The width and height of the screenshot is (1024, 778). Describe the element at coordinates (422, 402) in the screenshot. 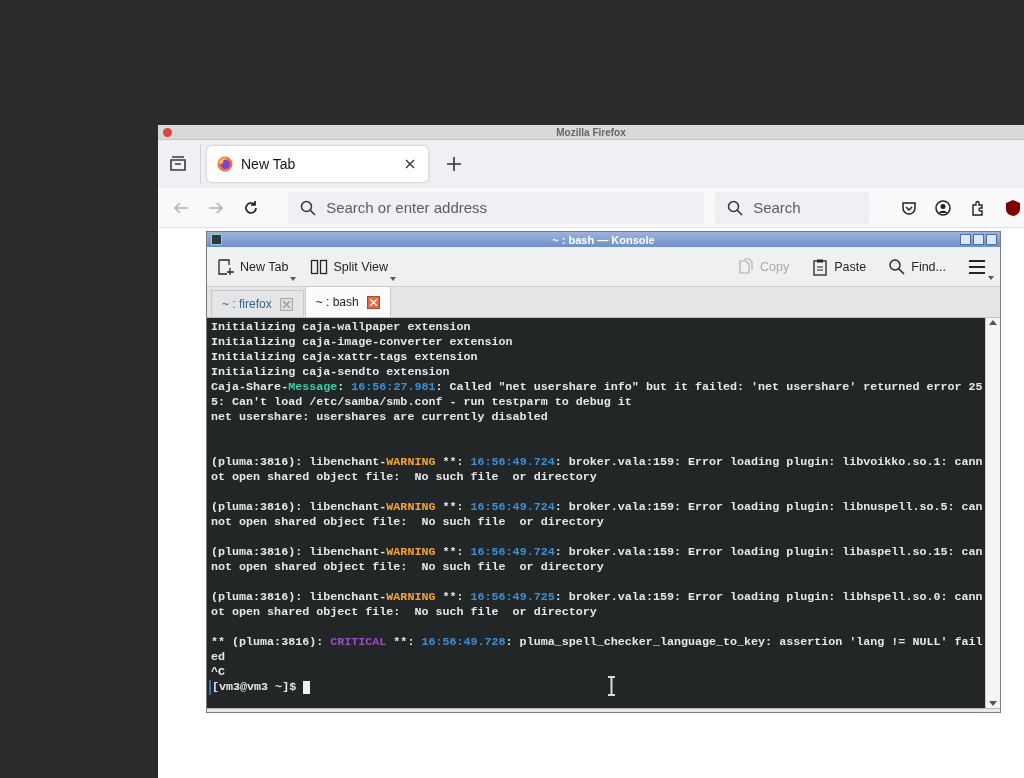

I see `terminal-line: 5: Can't load /etc/samba/smb.conf - run testparm to debug it` at that location.